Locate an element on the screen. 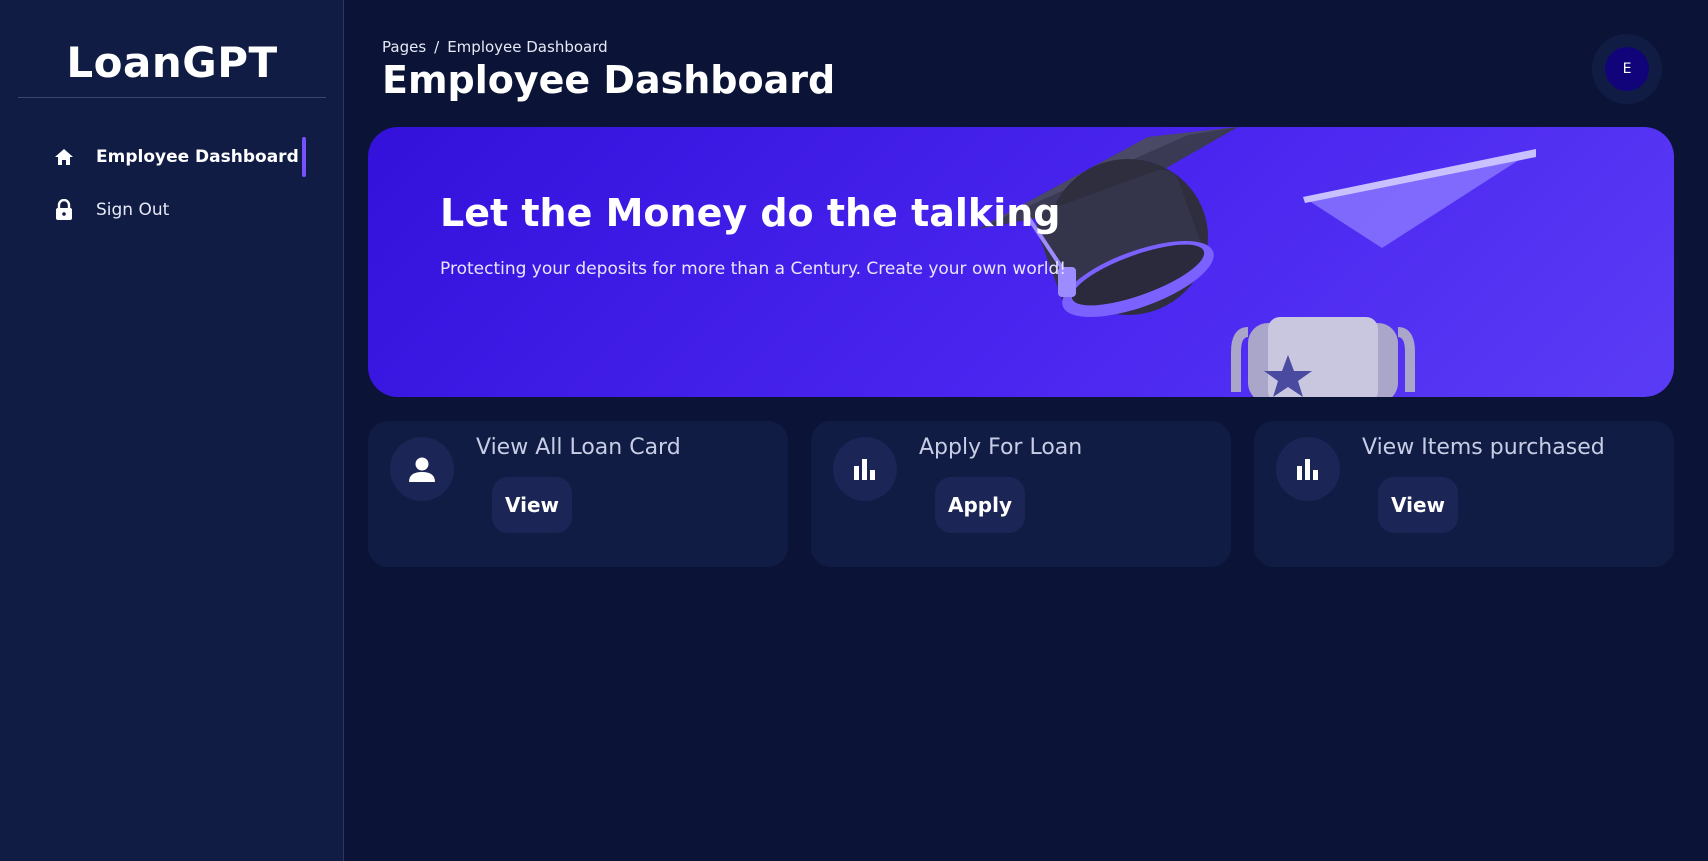 The height and width of the screenshot is (861, 1708). active-indicator is located at coordinates (304, 157).